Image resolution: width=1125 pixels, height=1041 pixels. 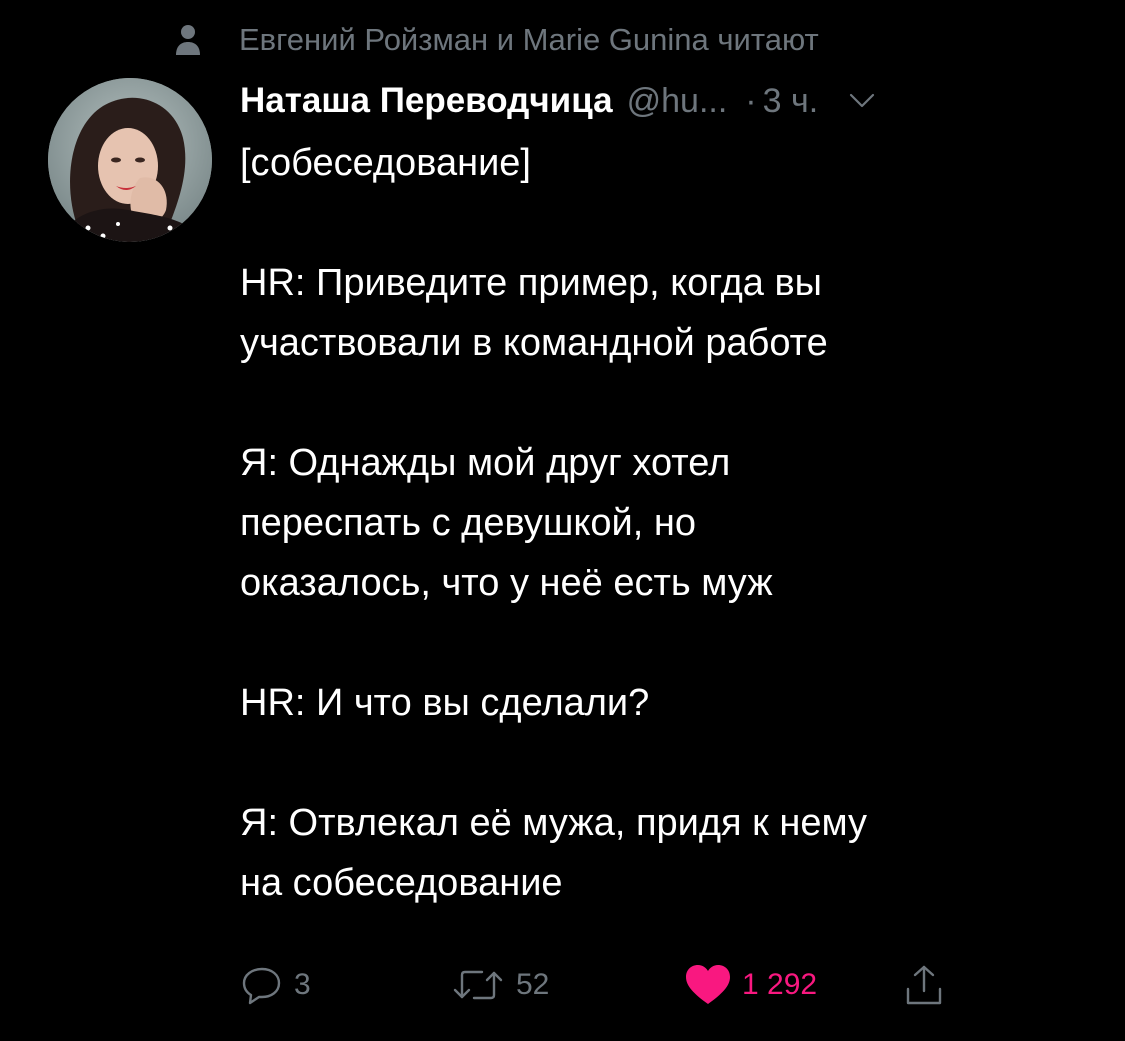 I want to click on share-icon, so click(x=924, y=985).